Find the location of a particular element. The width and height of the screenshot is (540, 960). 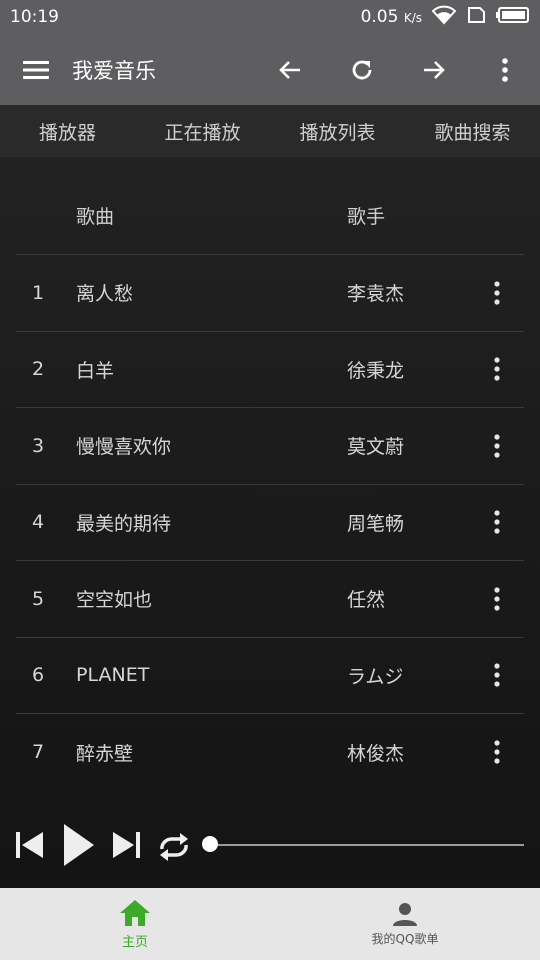

nav-home: 主页 is located at coordinates (135, 924).